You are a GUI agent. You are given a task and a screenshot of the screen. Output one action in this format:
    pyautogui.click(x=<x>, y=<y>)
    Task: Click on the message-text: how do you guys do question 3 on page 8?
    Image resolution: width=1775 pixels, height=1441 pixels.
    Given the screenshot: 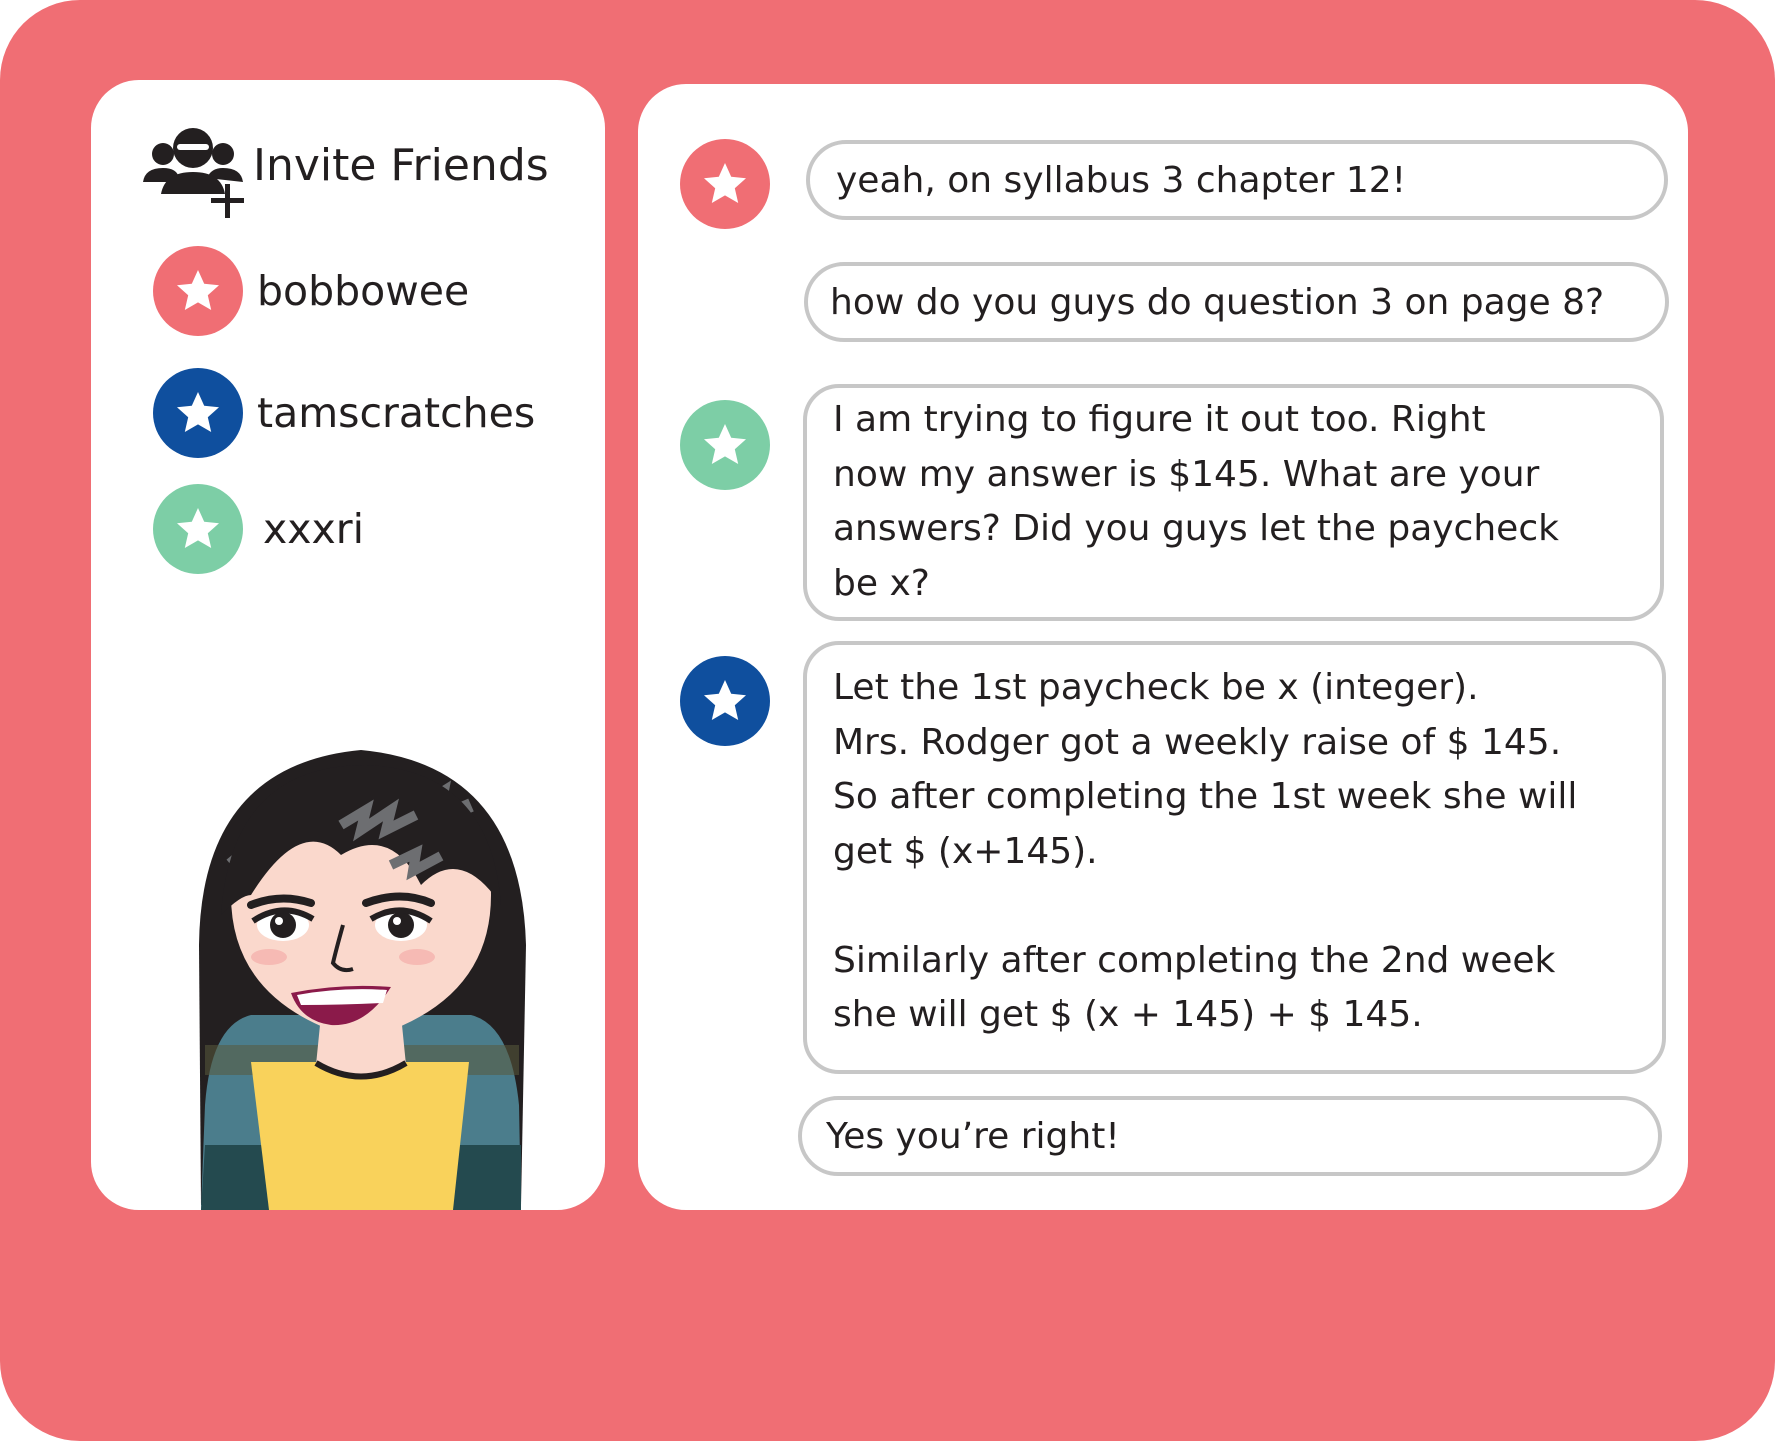 What is the action you would take?
    pyautogui.click(x=1217, y=302)
    